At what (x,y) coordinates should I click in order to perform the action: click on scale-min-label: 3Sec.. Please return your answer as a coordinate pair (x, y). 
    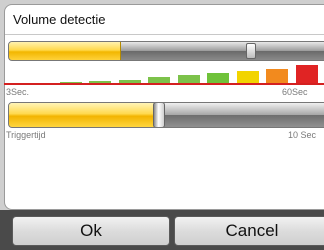
    Looking at the image, I should click on (18, 92).